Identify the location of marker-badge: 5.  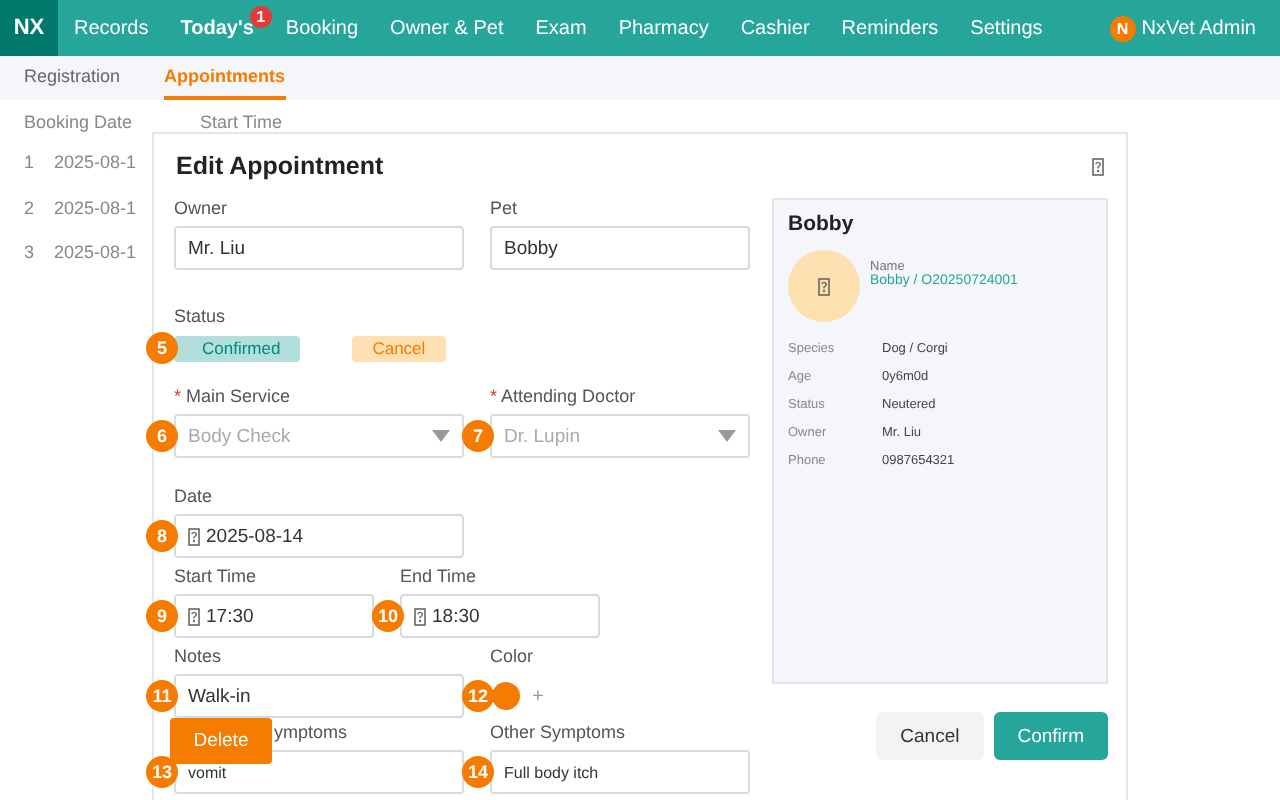
(162, 348).